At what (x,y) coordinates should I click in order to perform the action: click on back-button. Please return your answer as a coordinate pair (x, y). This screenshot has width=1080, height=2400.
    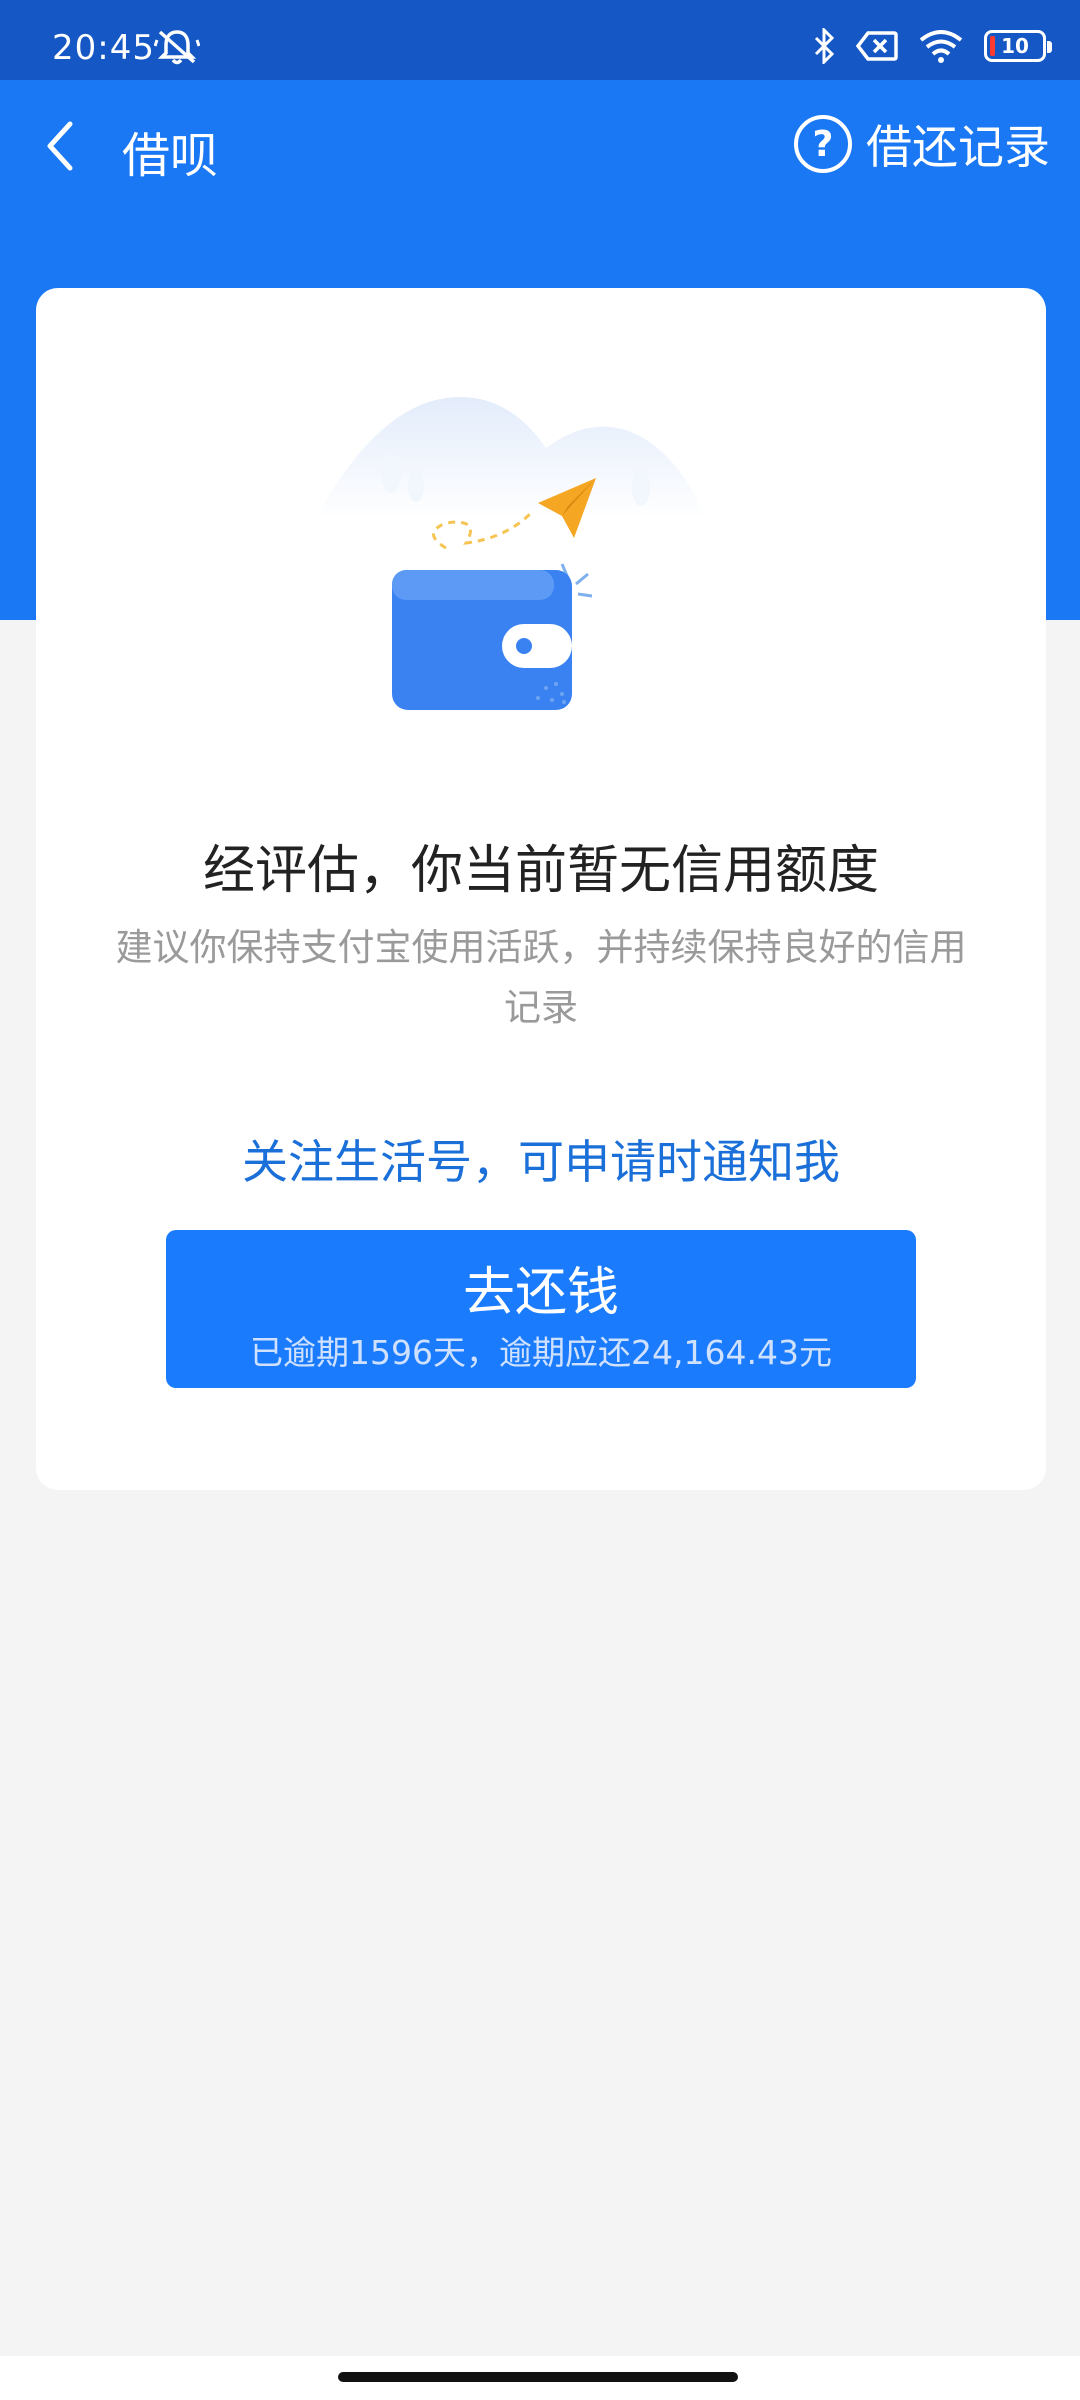
    Looking at the image, I should click on (63, 146).